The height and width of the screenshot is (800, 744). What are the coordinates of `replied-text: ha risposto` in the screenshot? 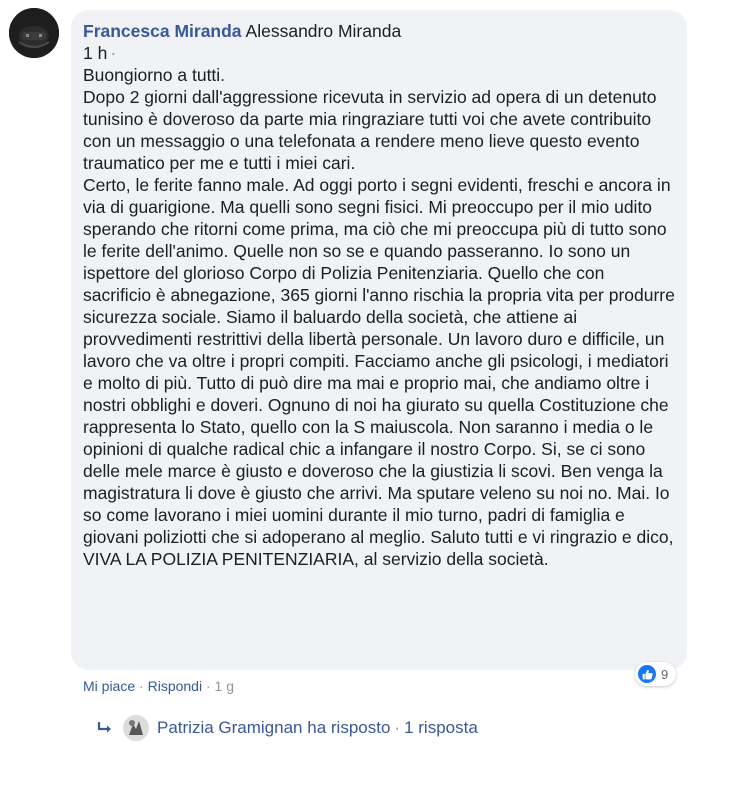 It's located at (349, 727).